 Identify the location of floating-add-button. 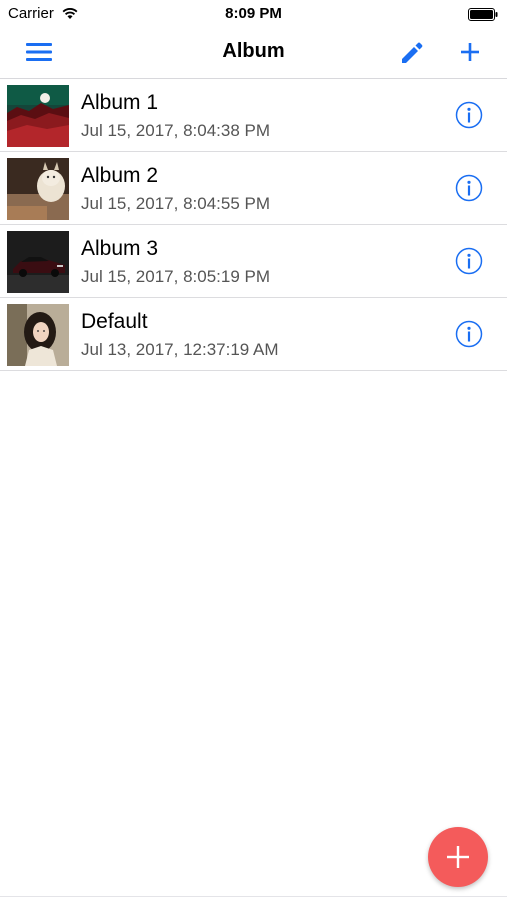
(458, 857).